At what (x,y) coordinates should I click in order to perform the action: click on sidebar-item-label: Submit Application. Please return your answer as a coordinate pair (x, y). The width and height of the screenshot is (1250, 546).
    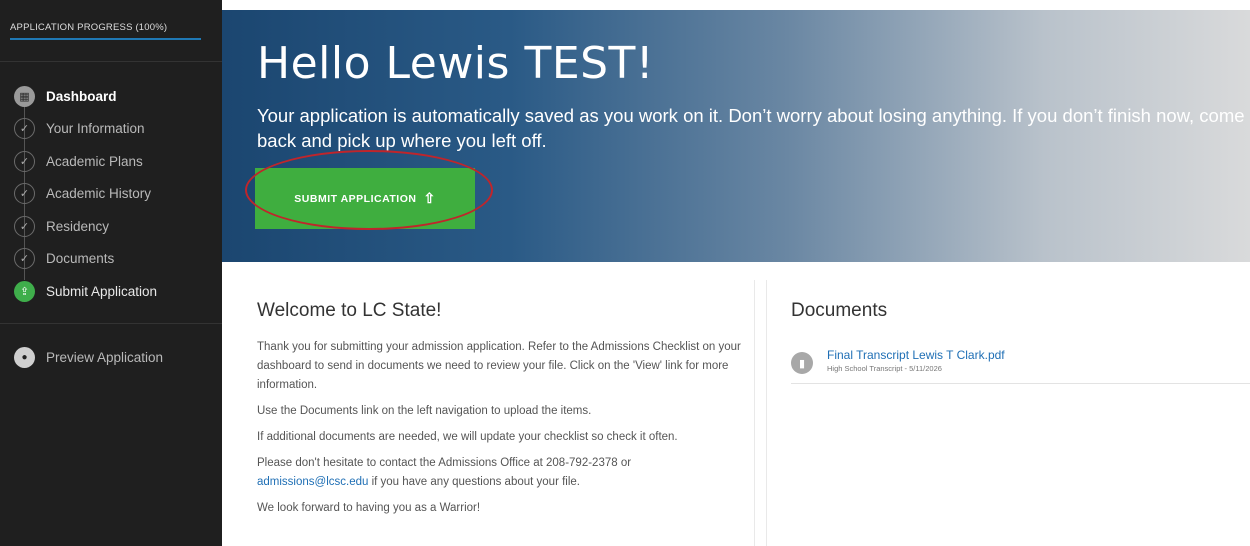
    Looking at the image, I should click on (102, 291).